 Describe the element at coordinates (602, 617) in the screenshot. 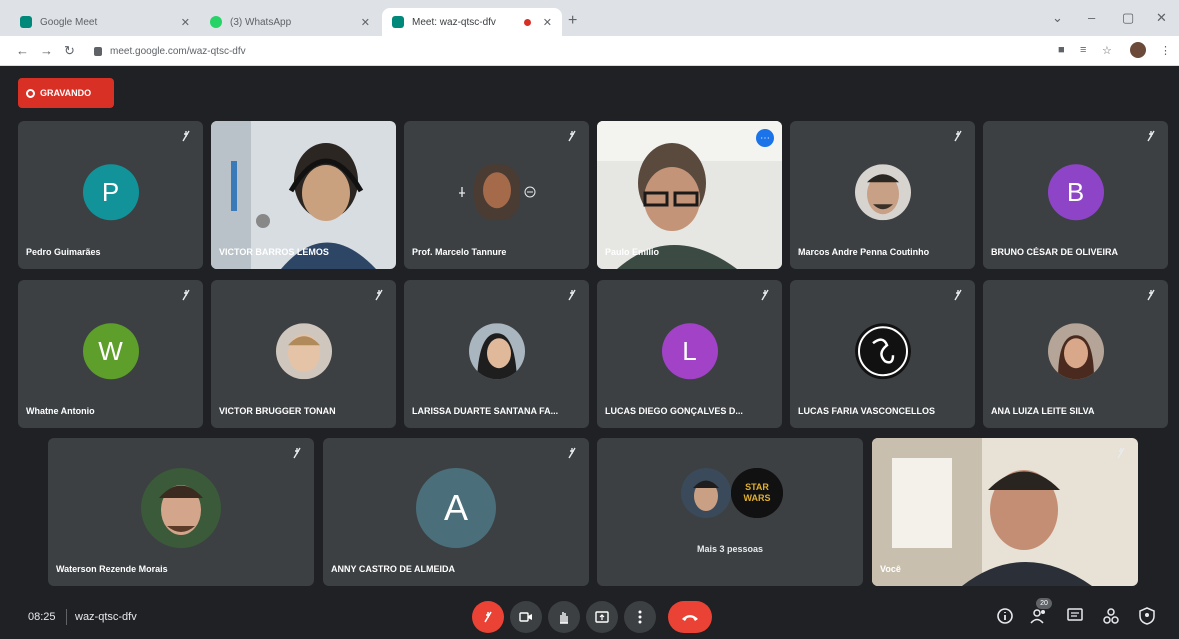

I see `present-screen-button` at that location.